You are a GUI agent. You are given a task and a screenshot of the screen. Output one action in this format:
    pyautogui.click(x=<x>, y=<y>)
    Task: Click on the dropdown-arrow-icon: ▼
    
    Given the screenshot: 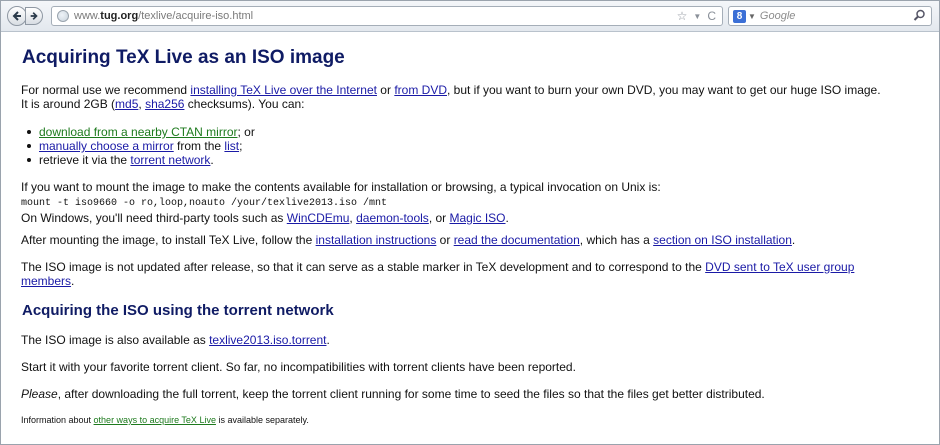 What is the action you would take?
    pyautogui.click(x=697, y=16)
    